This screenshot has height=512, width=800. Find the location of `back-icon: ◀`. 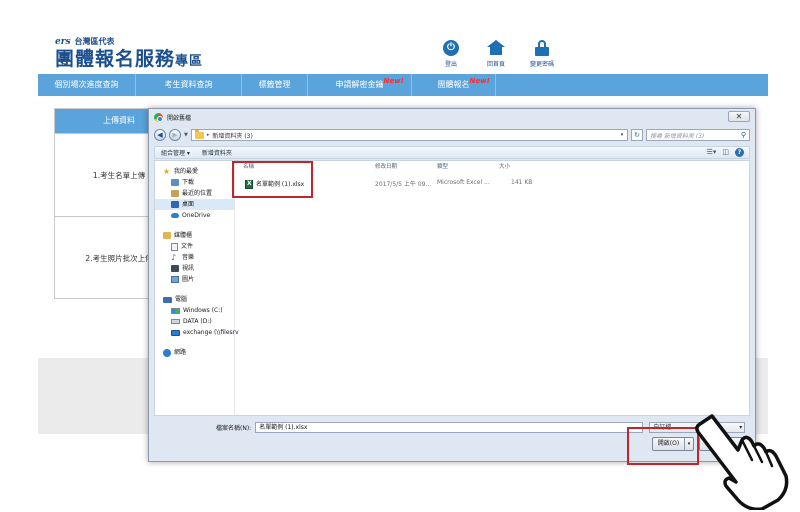

back-icon: ◀ is located at coordinates (160, 135).